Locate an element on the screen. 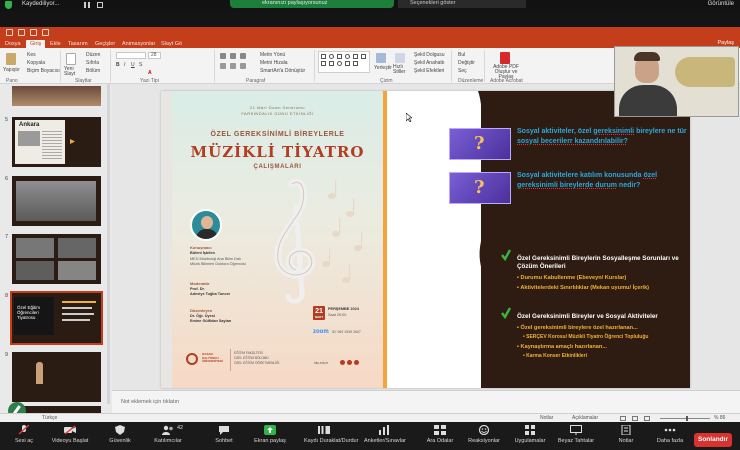 This screenshot has height=450, width=740. shape-outline-button: Şekil Anahattı is located at coordinates (429, 63).